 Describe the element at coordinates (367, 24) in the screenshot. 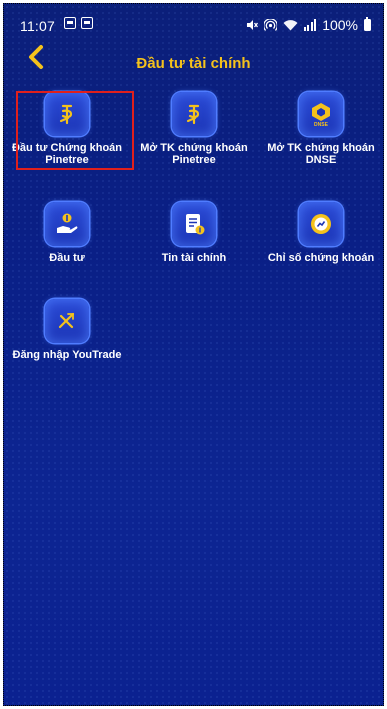

I see `battery-icon` at that location.